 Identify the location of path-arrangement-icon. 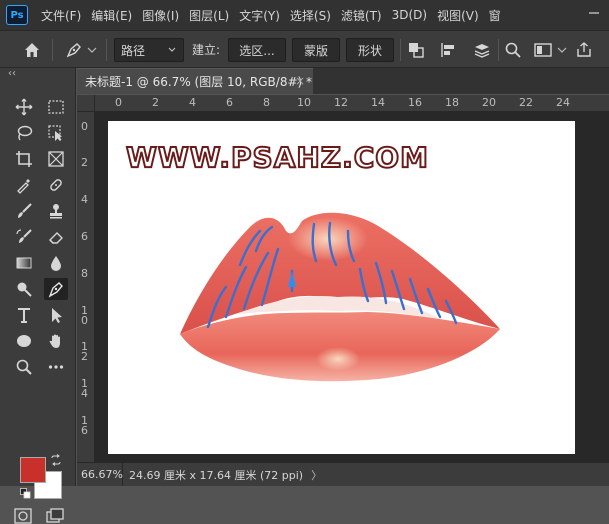
(482, 50).